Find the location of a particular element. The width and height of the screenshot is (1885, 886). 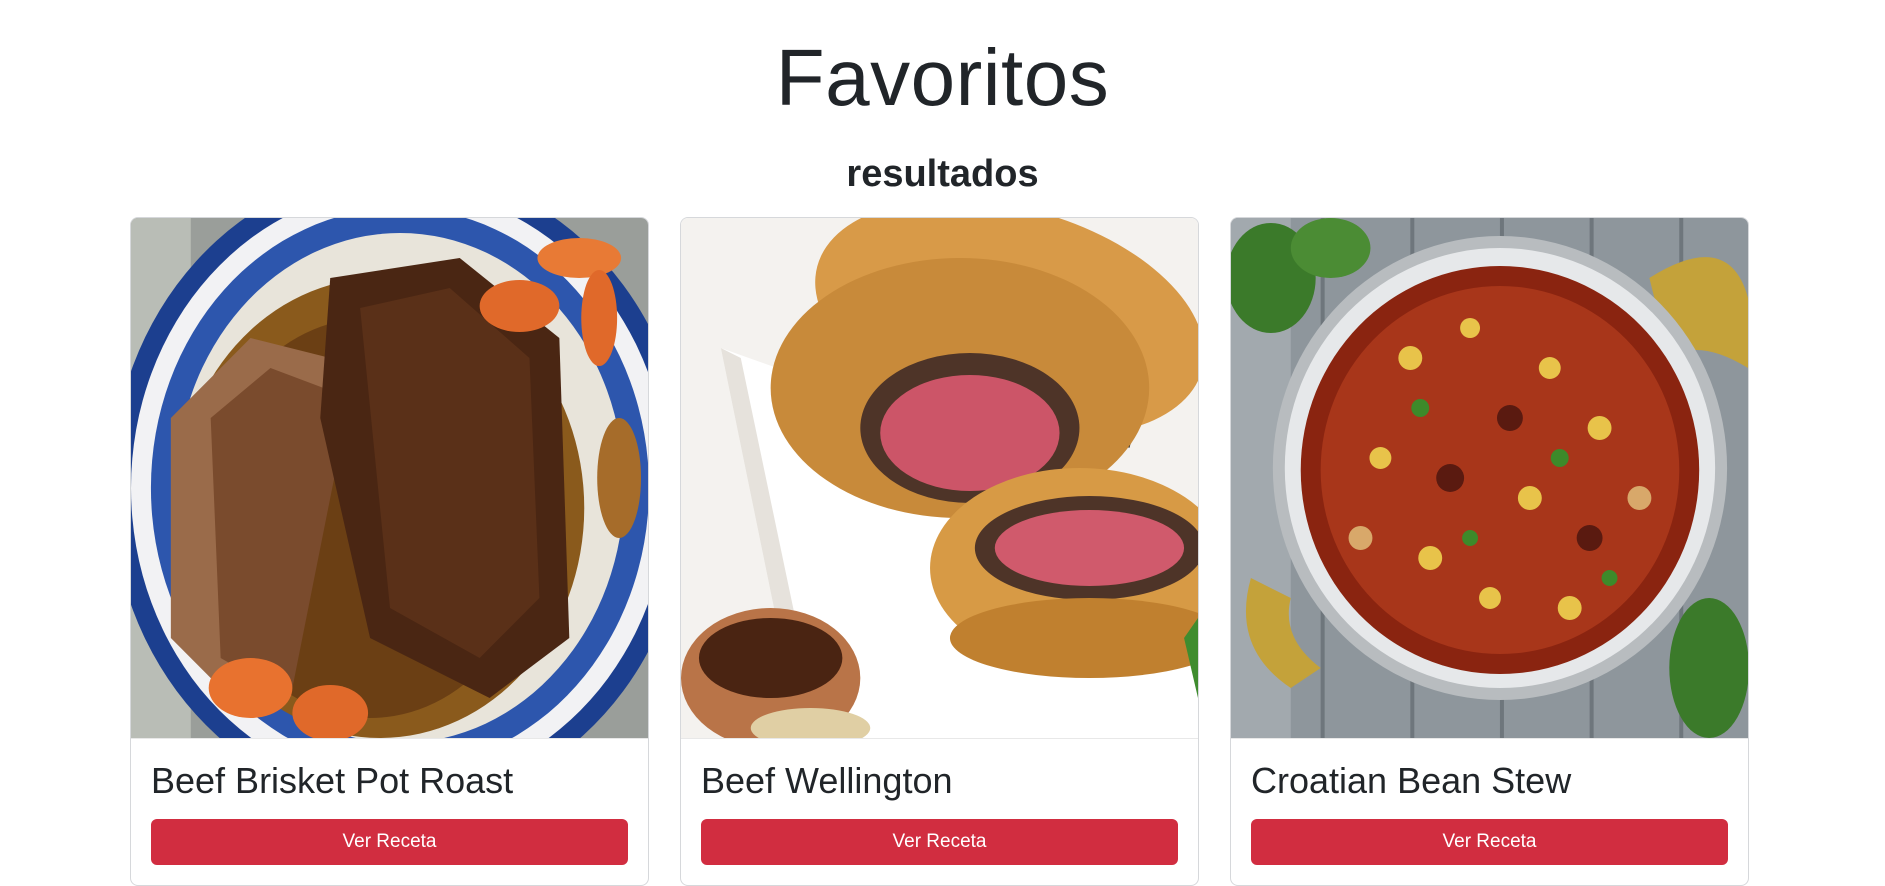

recipe-title: Beef Brisket Pot Roast is located at coordinates (332, 780).